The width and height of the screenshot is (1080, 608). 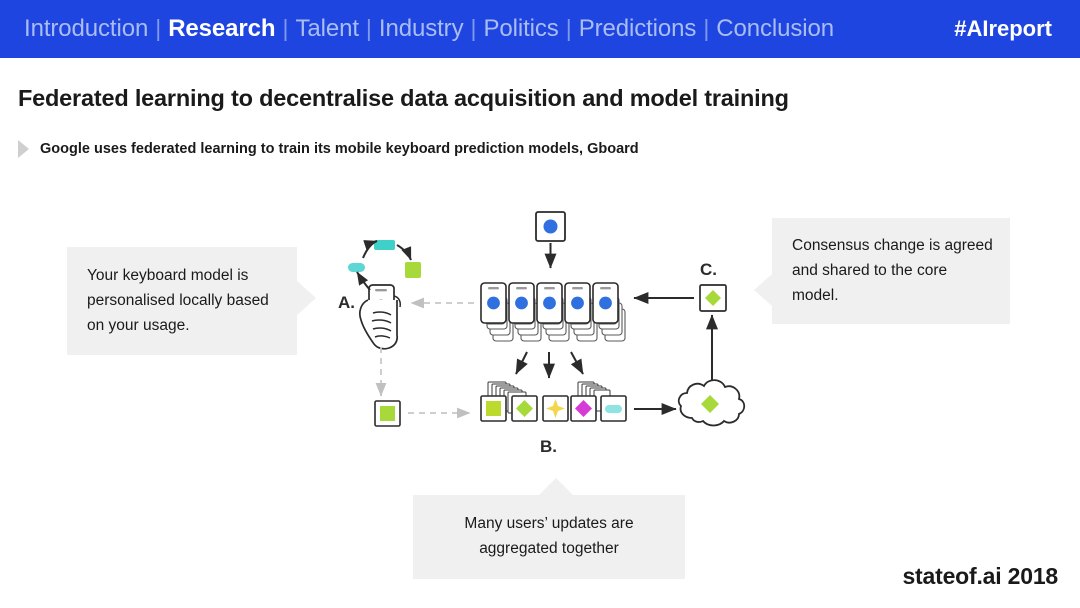 I want to click on aggregation-cloud, so click(x=711, y=403).